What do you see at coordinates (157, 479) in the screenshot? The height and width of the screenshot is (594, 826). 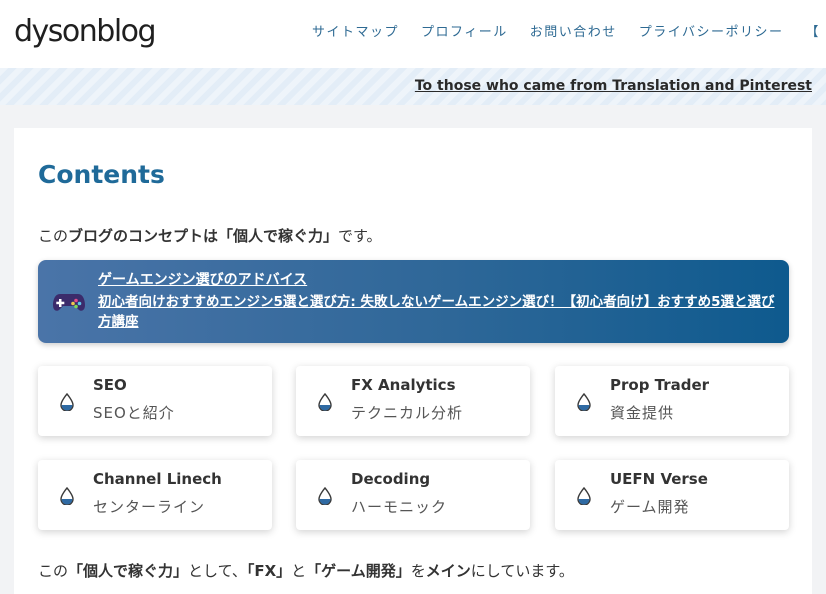 I see `card-title: Channel Linech` at bounding box center [157, 479].